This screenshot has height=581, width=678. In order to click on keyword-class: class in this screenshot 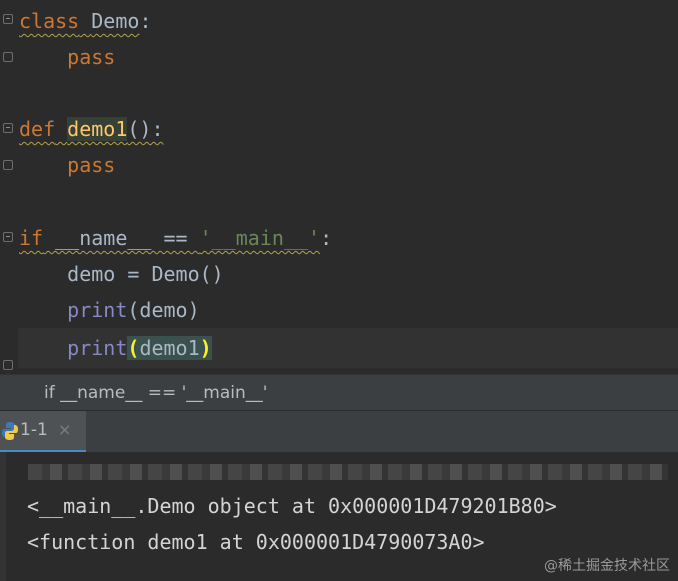, I will do `click(49, 21)`.